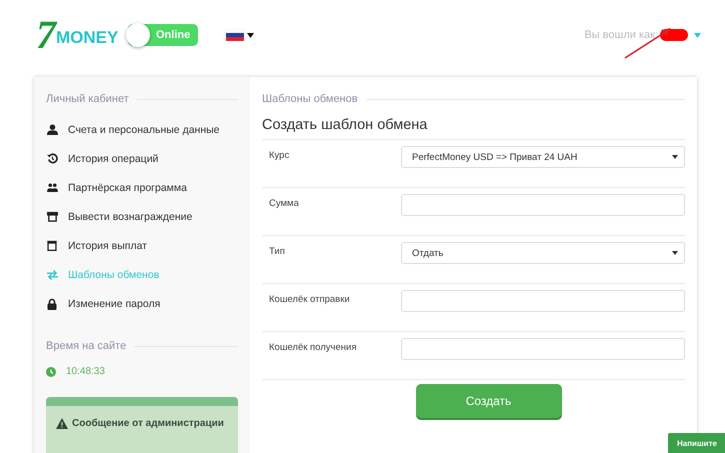 This screenshot has height=453, width=725. I want to click on sidebar-item: Партнёрская программа, so click(142, 187).